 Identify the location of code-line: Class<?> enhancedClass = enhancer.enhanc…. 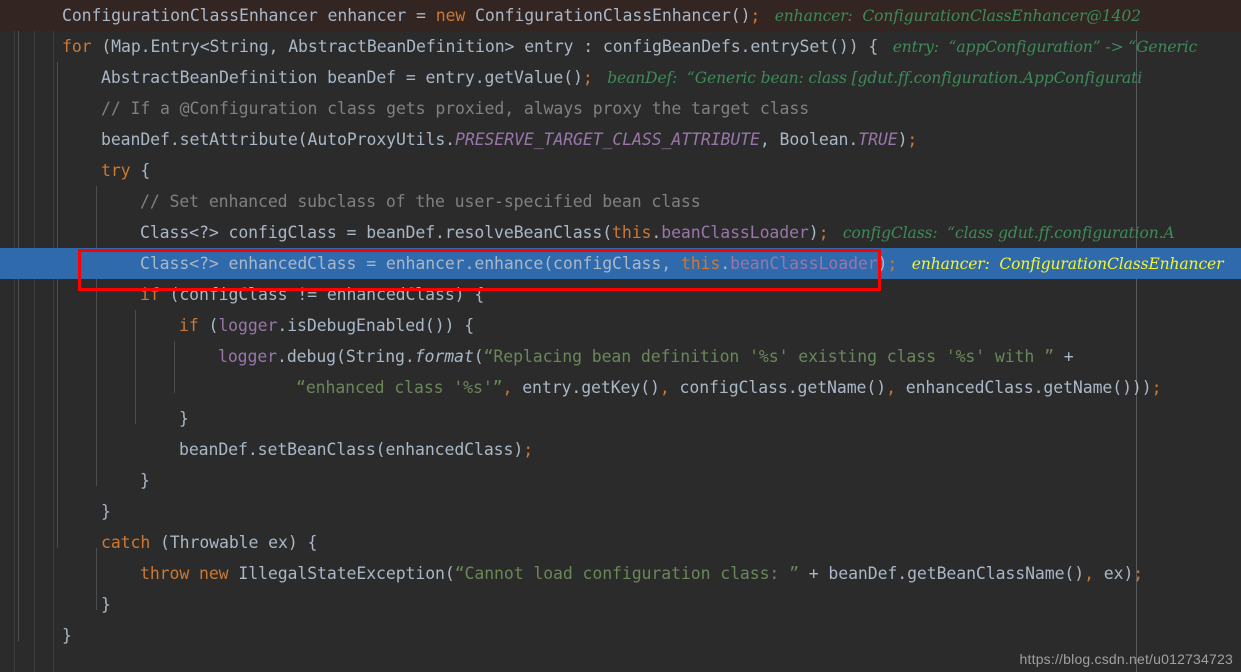
(620, 263).